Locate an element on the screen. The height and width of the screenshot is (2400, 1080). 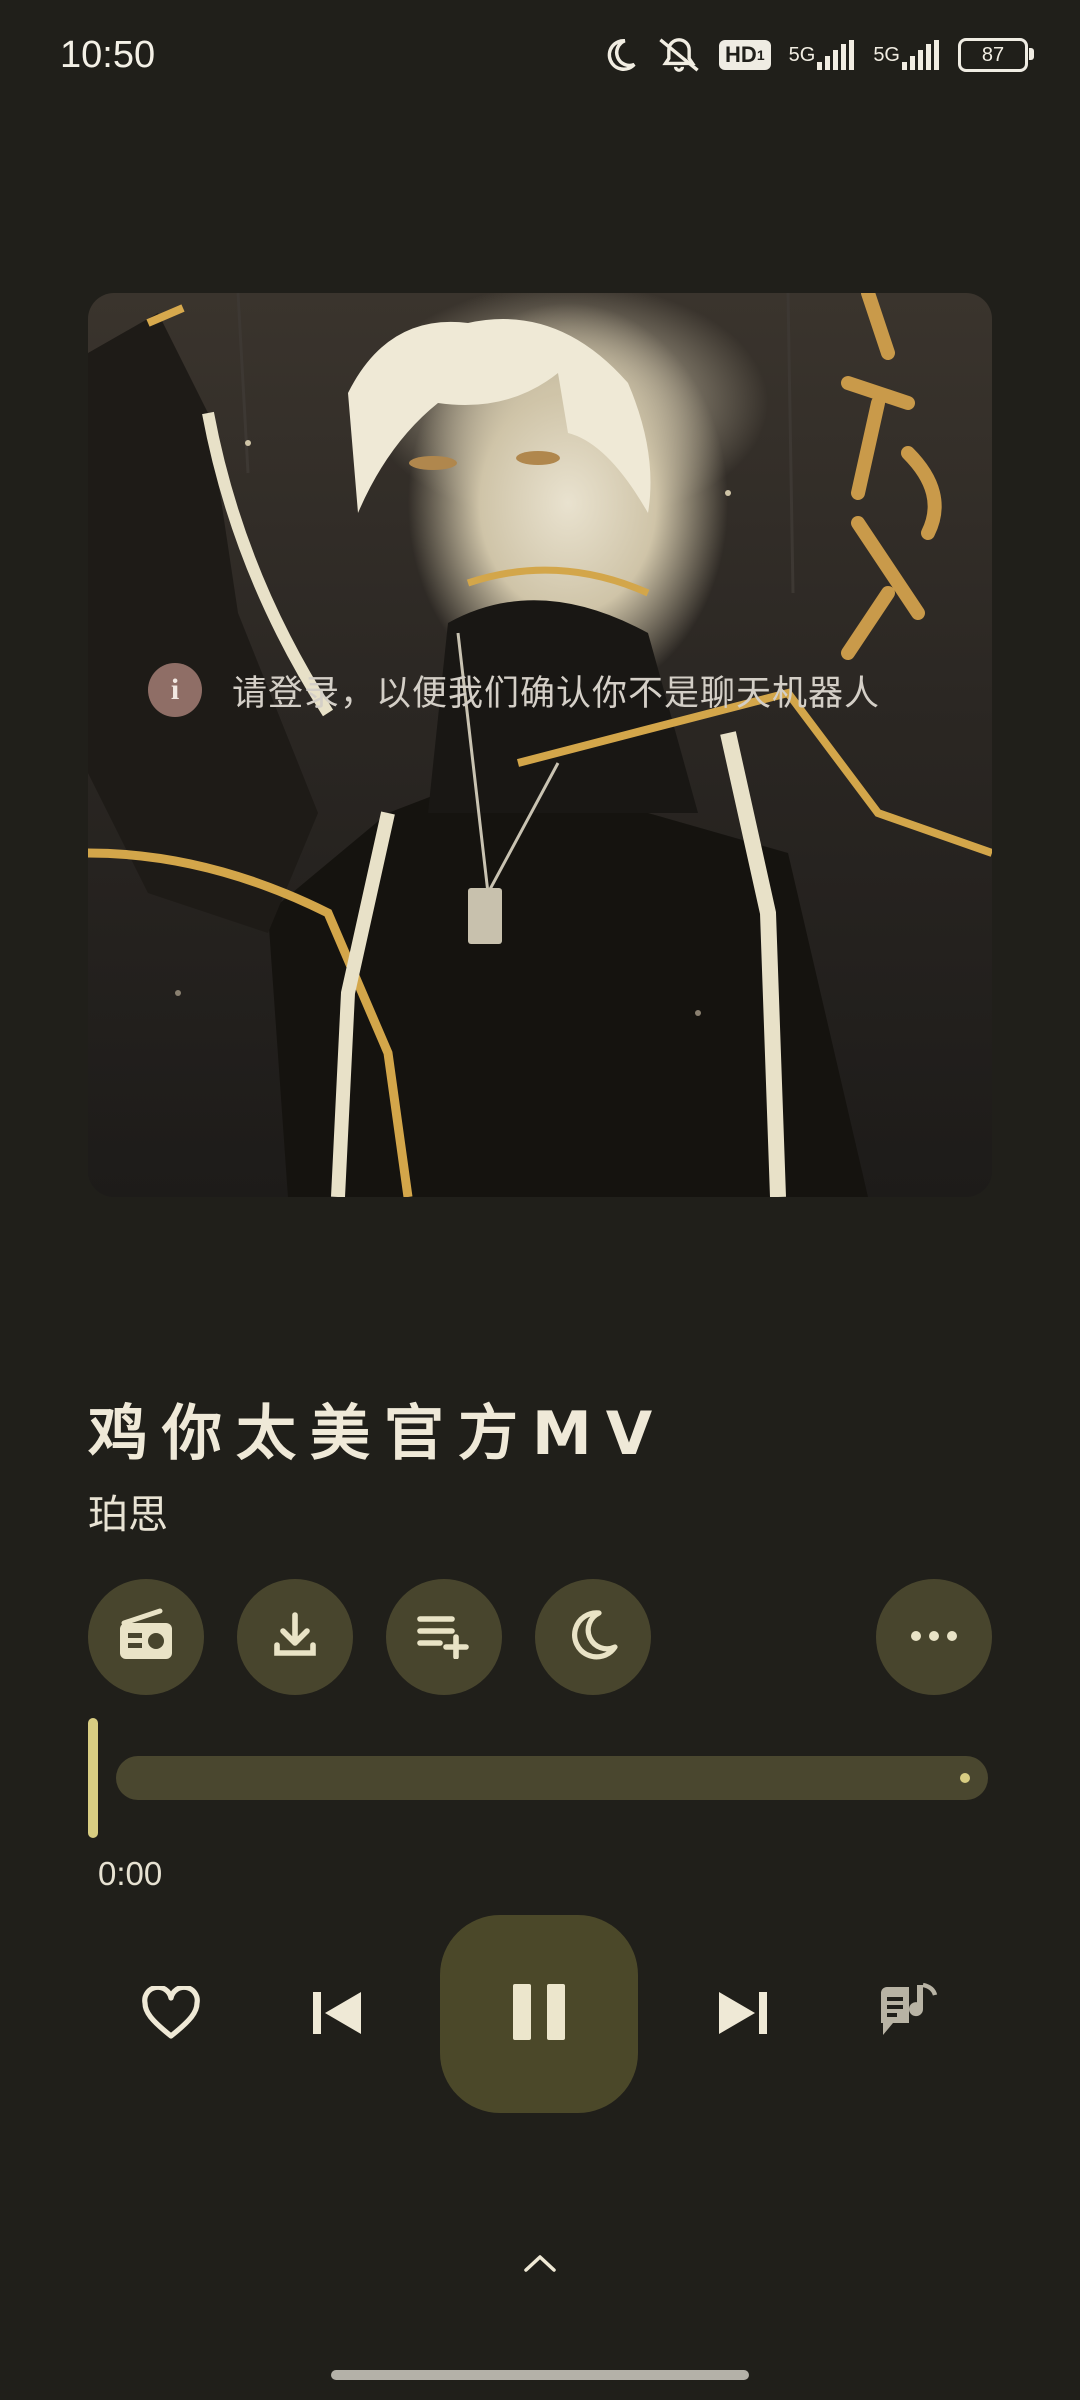
favorite-button is located at coordinates (171, 2014).